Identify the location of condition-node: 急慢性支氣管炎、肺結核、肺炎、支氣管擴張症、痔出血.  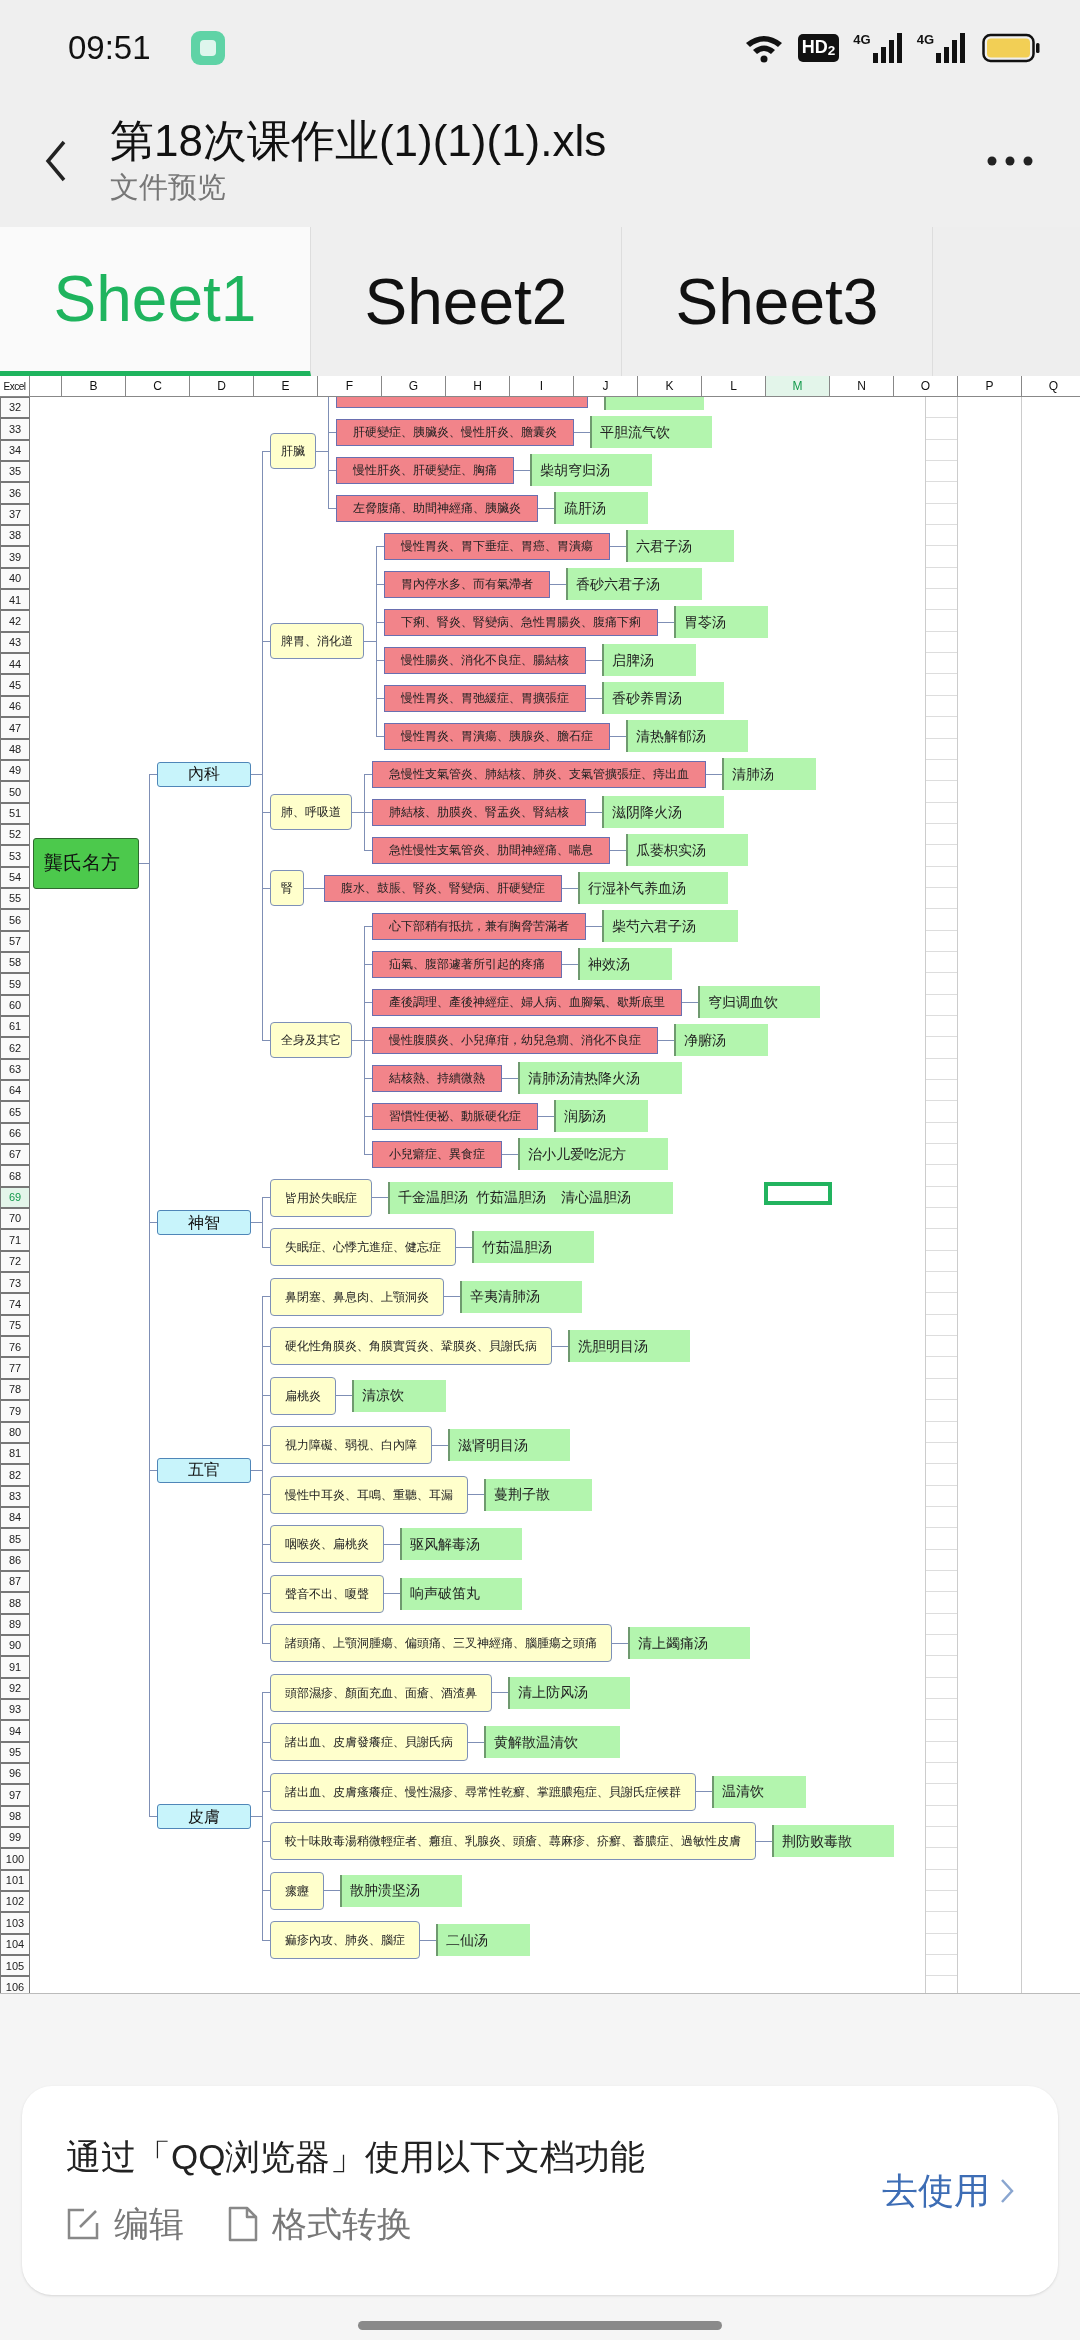
(539, 774).